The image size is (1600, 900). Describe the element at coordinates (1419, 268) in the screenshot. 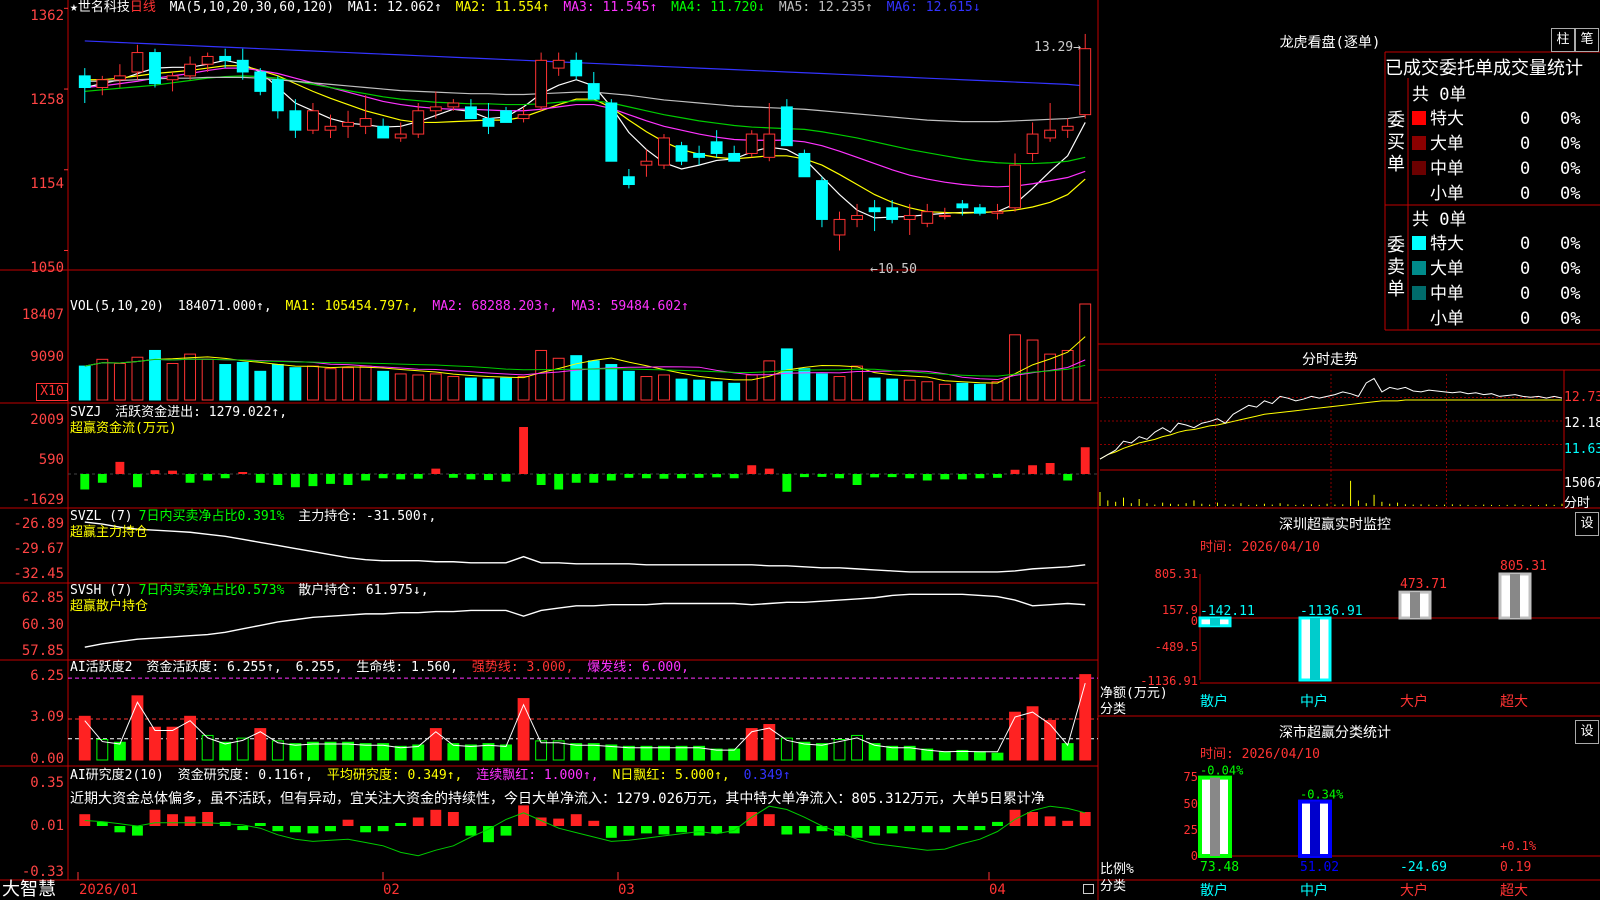

I see `order-color-swatch` at that location.